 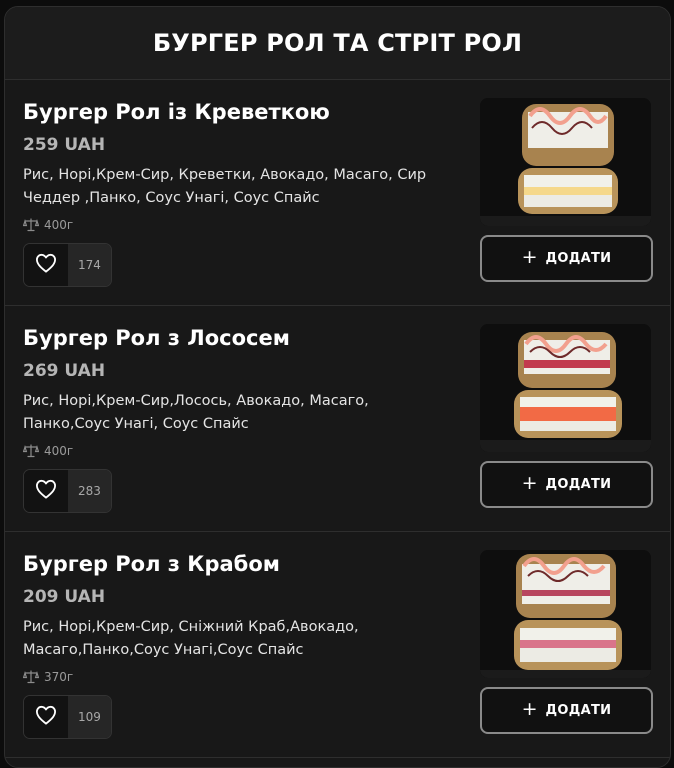 I want to click on item-weight: 370г, so click(x=48, y=677).